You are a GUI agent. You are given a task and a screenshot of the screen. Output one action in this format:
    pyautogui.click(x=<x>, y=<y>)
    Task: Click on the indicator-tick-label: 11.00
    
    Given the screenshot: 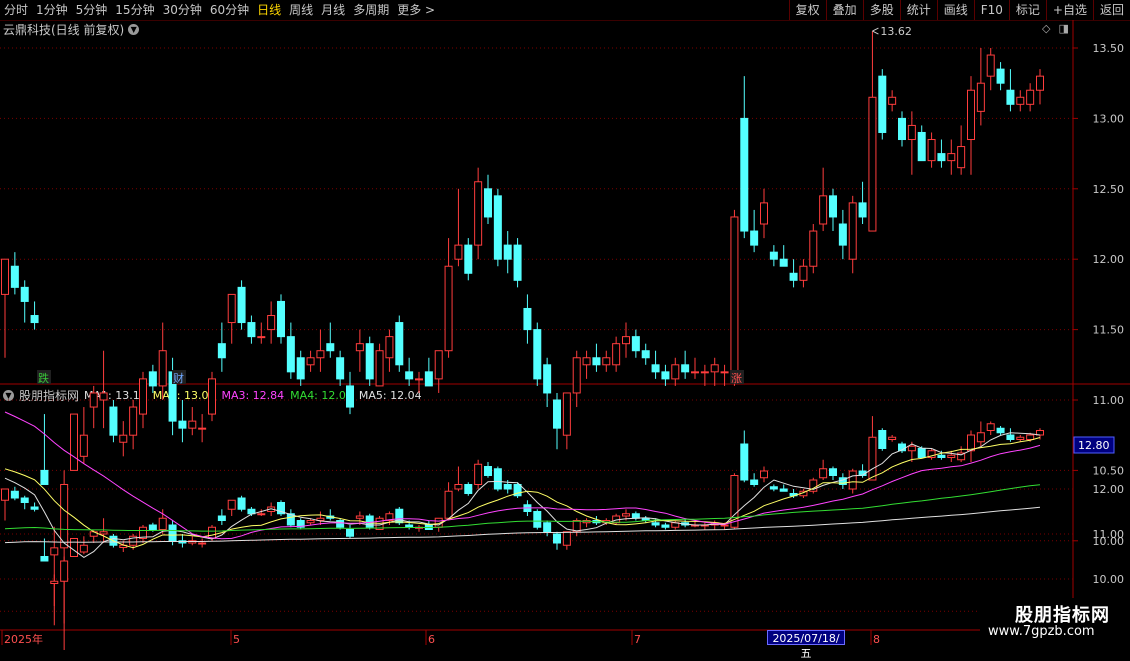 What is the action you would take?
    pyautogui.click(x=1109, y=534)
    